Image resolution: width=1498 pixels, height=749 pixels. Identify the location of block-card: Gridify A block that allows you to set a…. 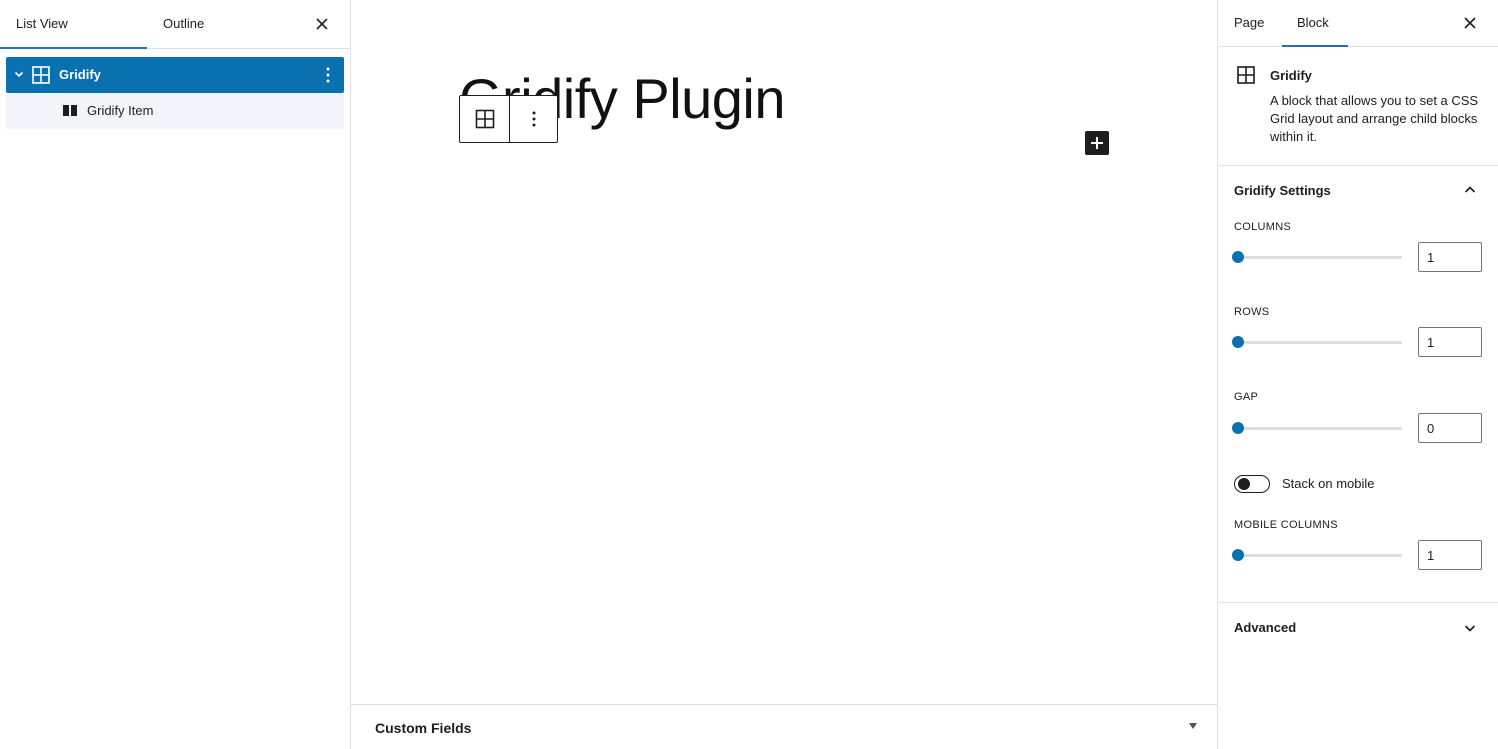
(1358, 106).